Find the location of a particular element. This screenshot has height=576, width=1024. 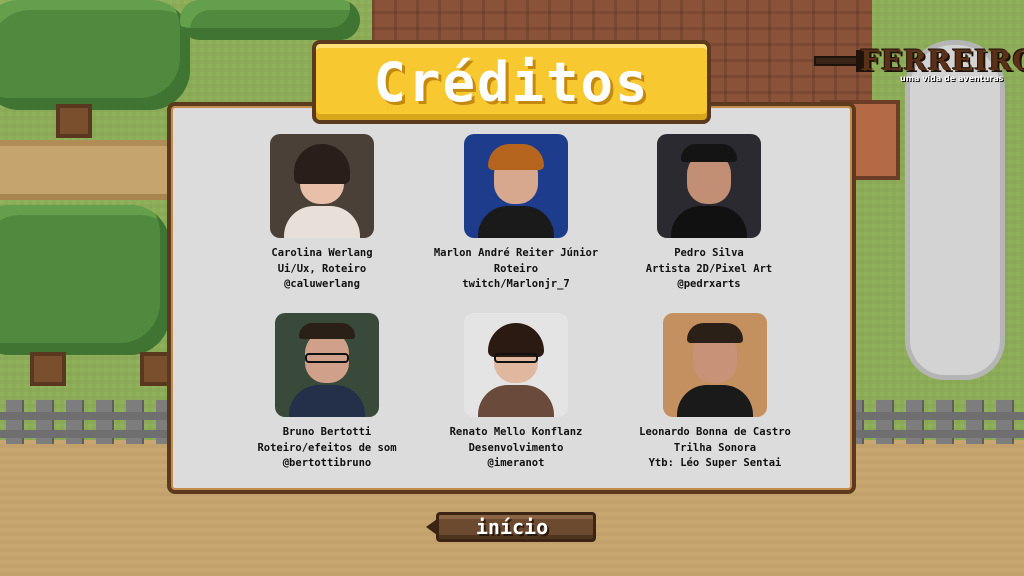

credit-handle: Ytb: Léo Super Sentai is located at coordinates (715, 463).